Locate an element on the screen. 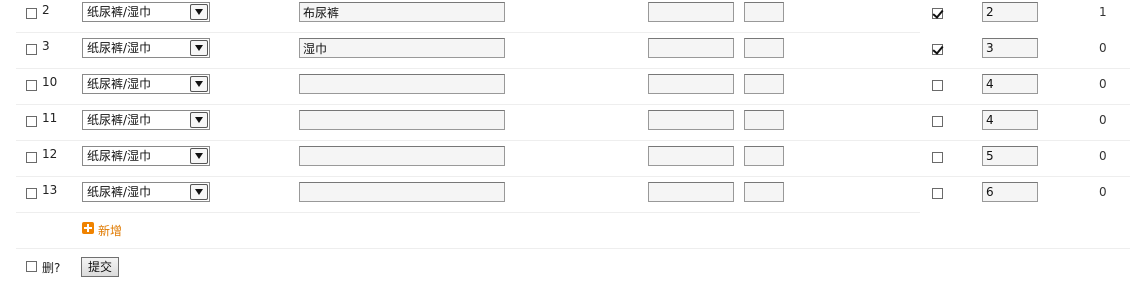  row-id: 10 is located at coordinates (50, 82).